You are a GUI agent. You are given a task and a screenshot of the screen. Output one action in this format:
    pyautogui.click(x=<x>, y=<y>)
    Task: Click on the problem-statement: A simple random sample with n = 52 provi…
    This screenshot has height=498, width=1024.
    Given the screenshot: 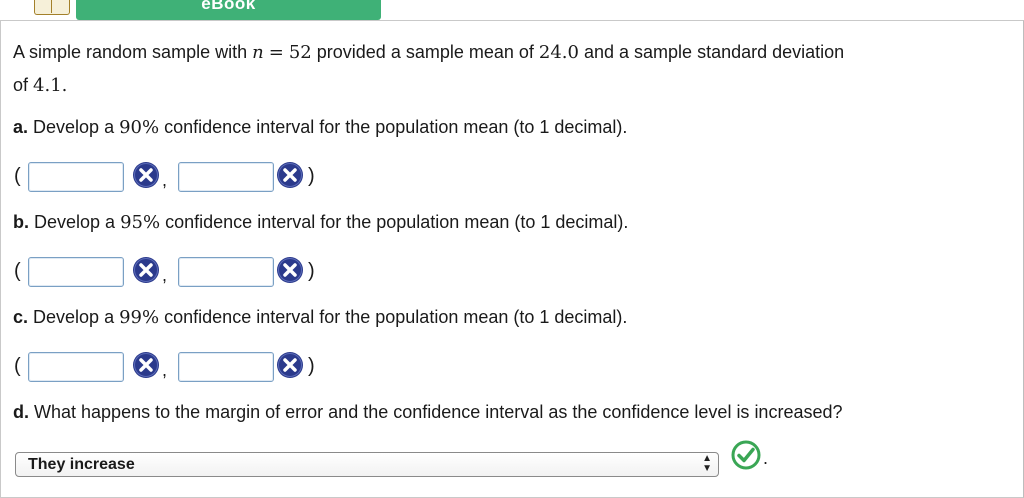 What is the action you would take?
    pyautogui.click(x=429, y=52)
    